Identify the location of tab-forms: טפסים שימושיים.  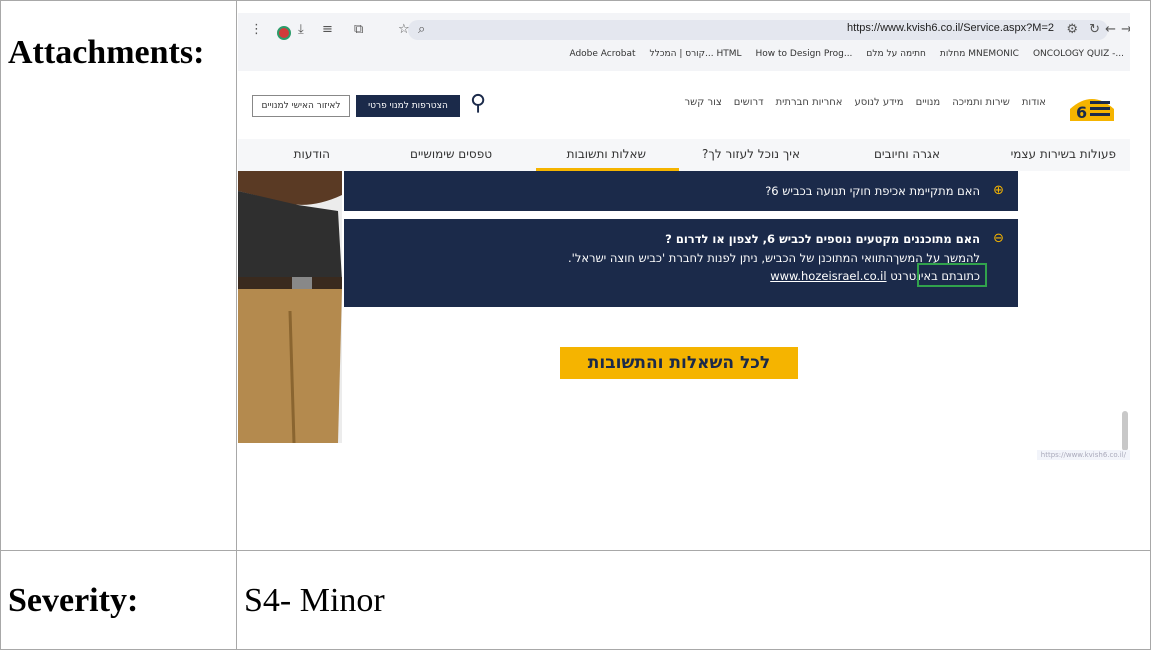
(451, 154).